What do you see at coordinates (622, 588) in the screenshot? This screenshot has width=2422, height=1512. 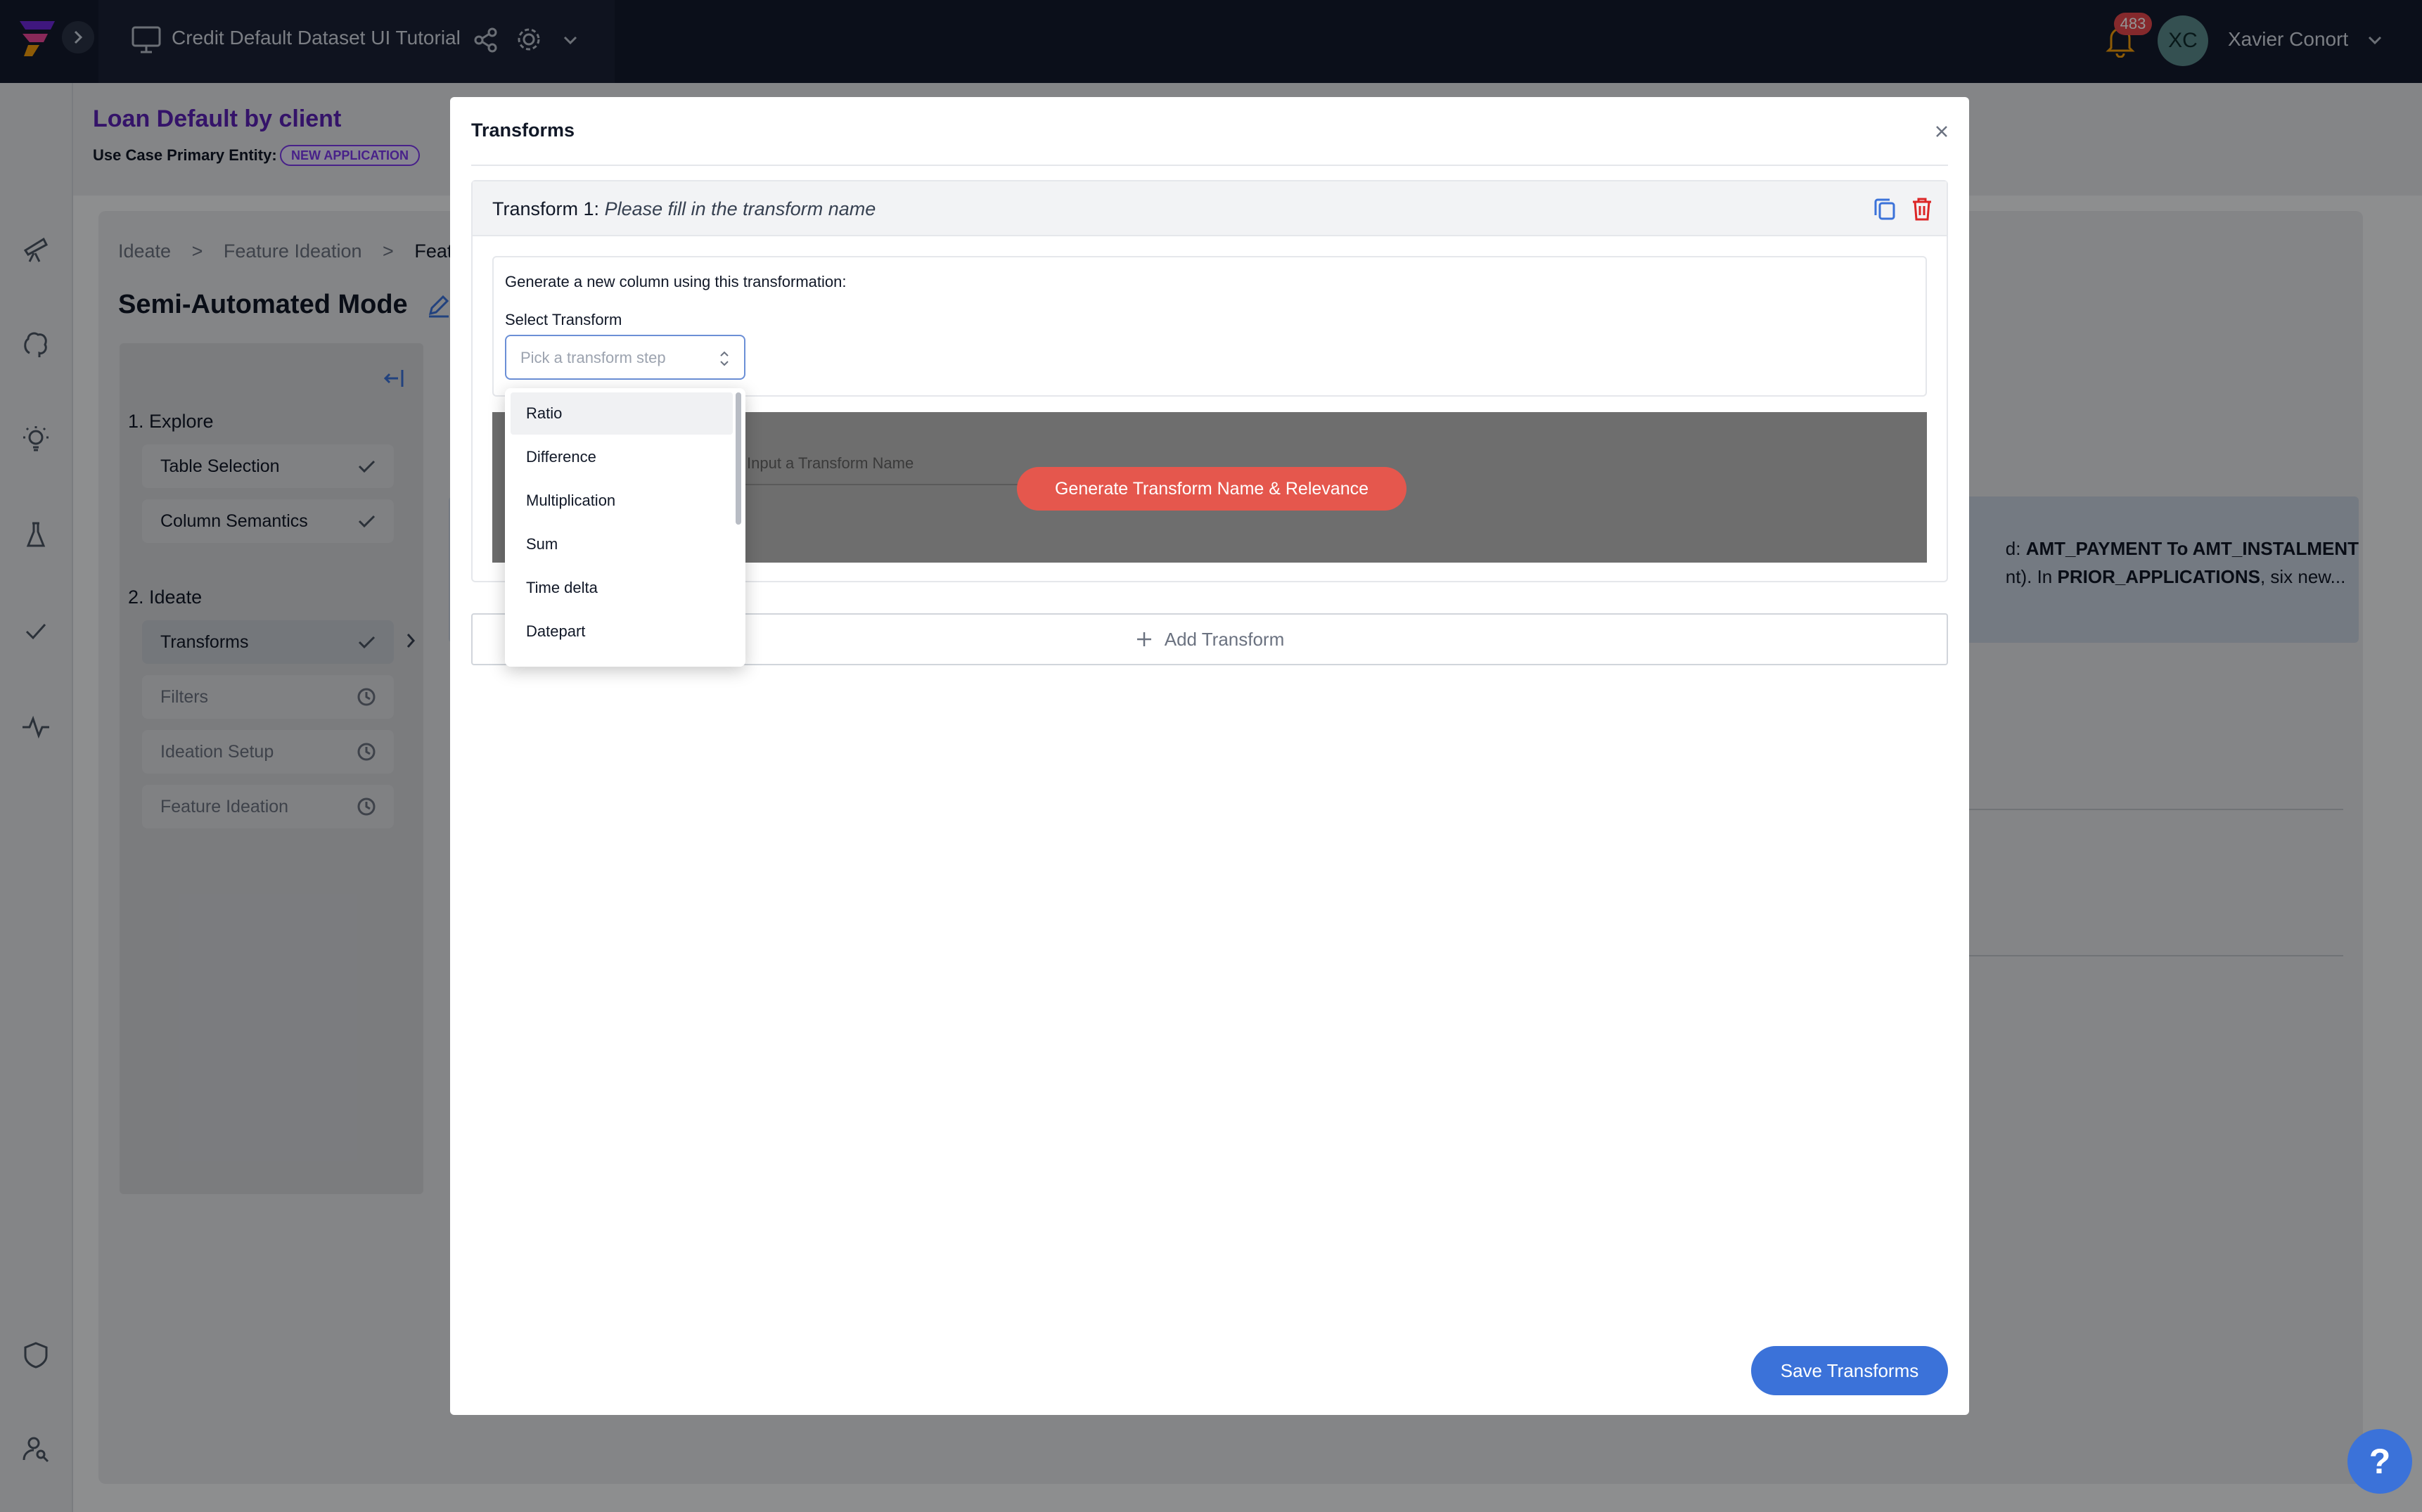 I see `option-time-delta: Time delta` at bounding box center [622, 588].